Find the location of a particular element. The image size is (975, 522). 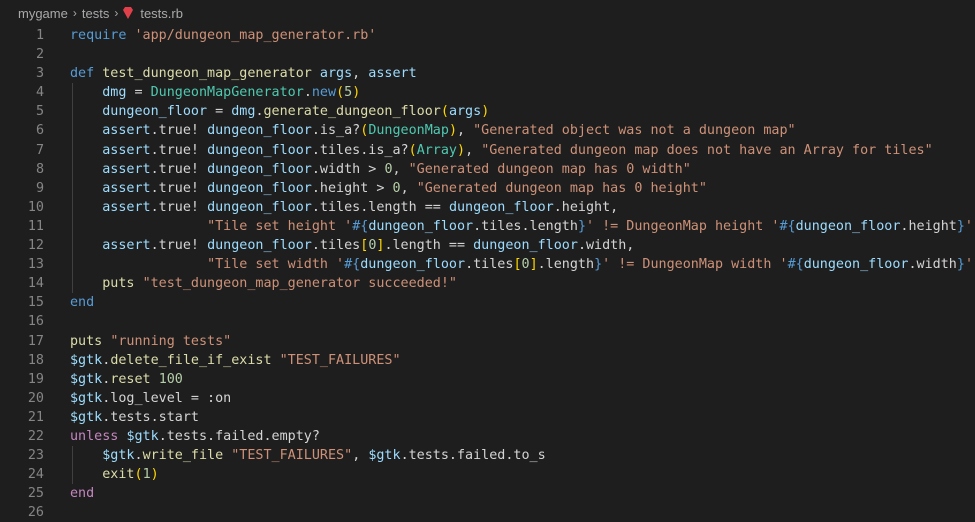

code-text: exit(1) is located at coordinates (522, 474).